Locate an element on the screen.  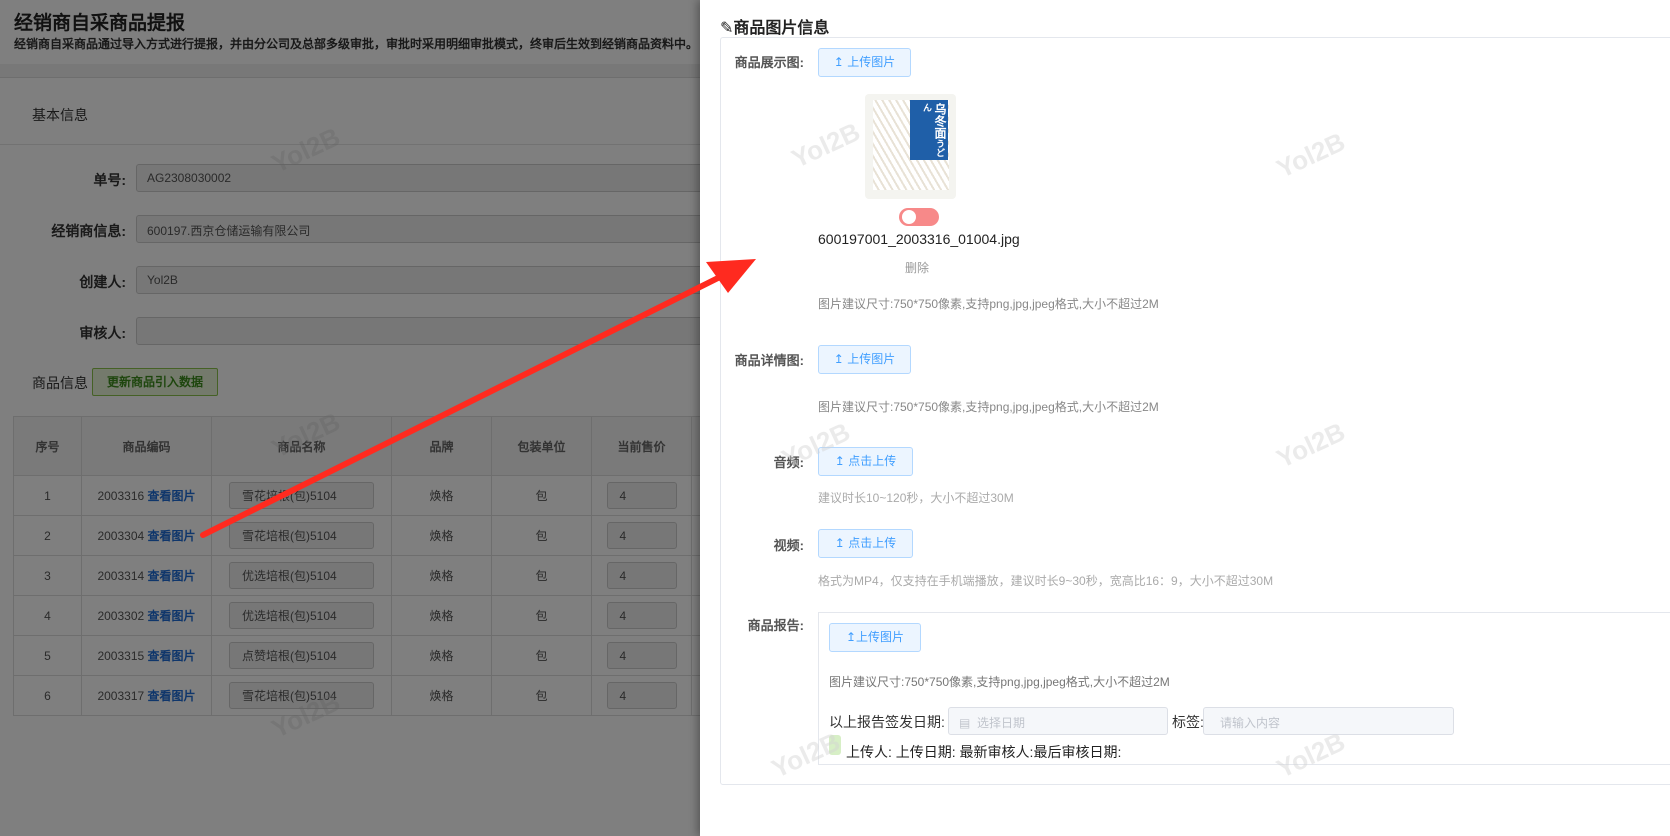
annotation-arrow is located at coordinates (478, 398).